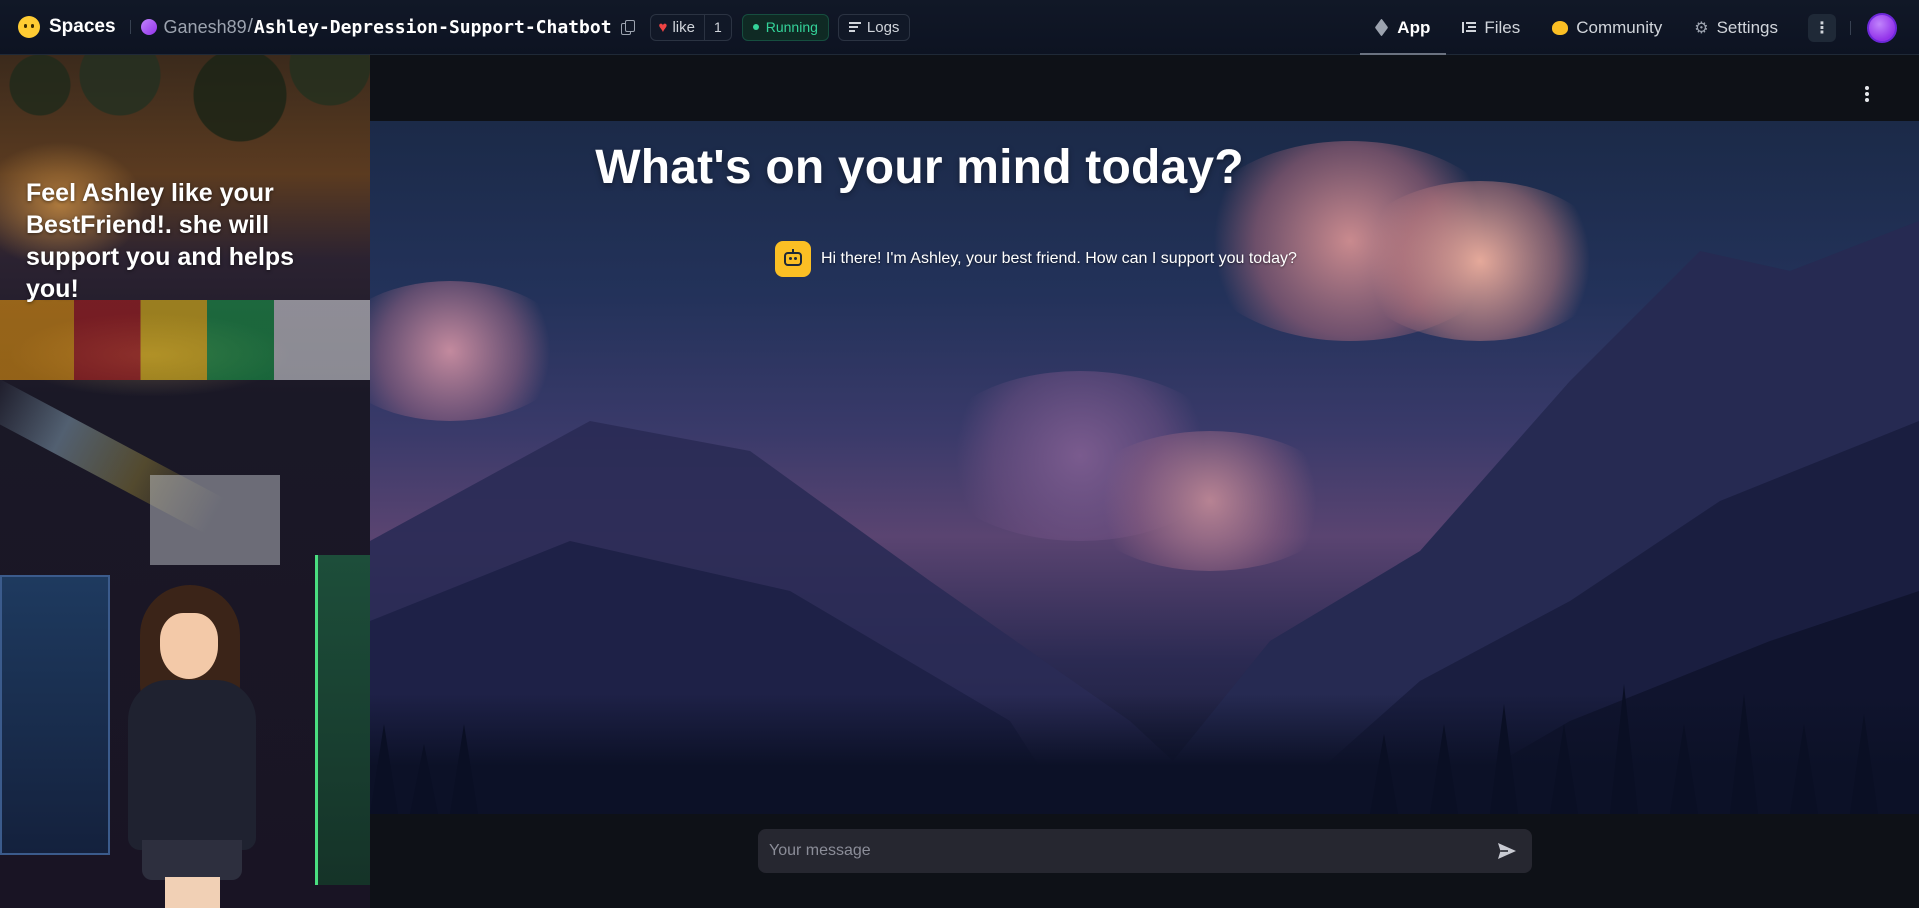 This screenshot has height=908, width=1919. Describe the element at coordinates (29, 27) in the screenshot. I see `hugging-face-logo-icon` at that location.